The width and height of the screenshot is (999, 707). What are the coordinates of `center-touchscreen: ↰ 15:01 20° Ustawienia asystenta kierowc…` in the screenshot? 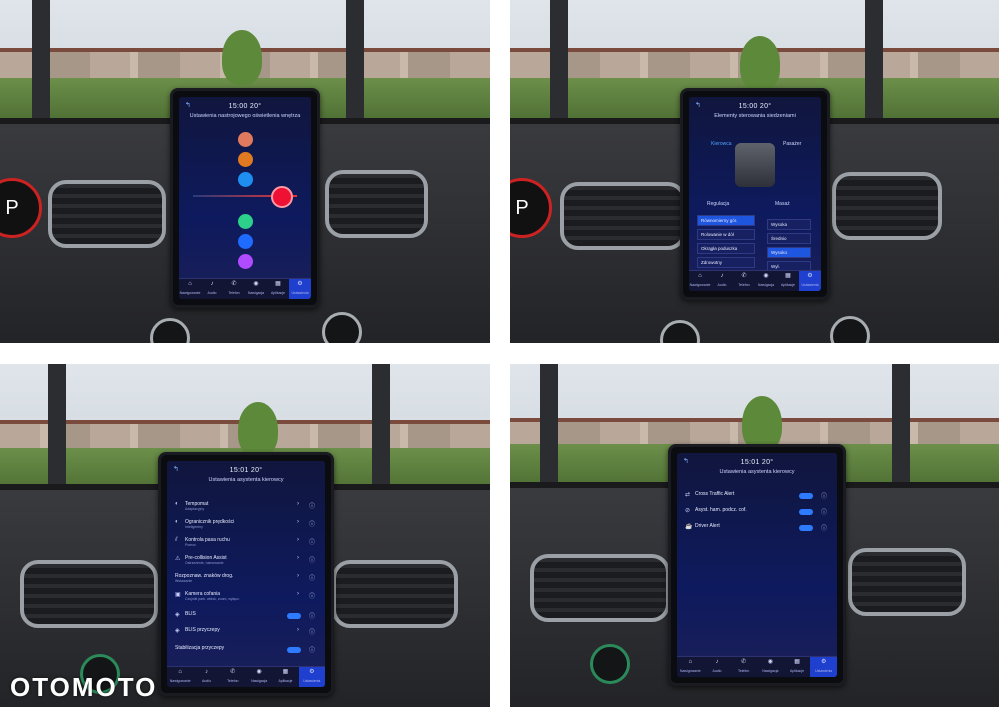 It's located at (757, 565).